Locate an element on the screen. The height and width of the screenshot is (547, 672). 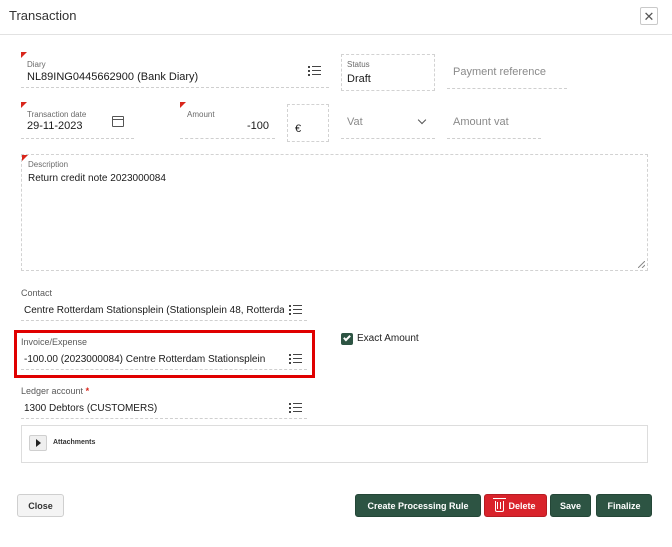
checkbox-checked-icon is located at coordinates (347, 339).